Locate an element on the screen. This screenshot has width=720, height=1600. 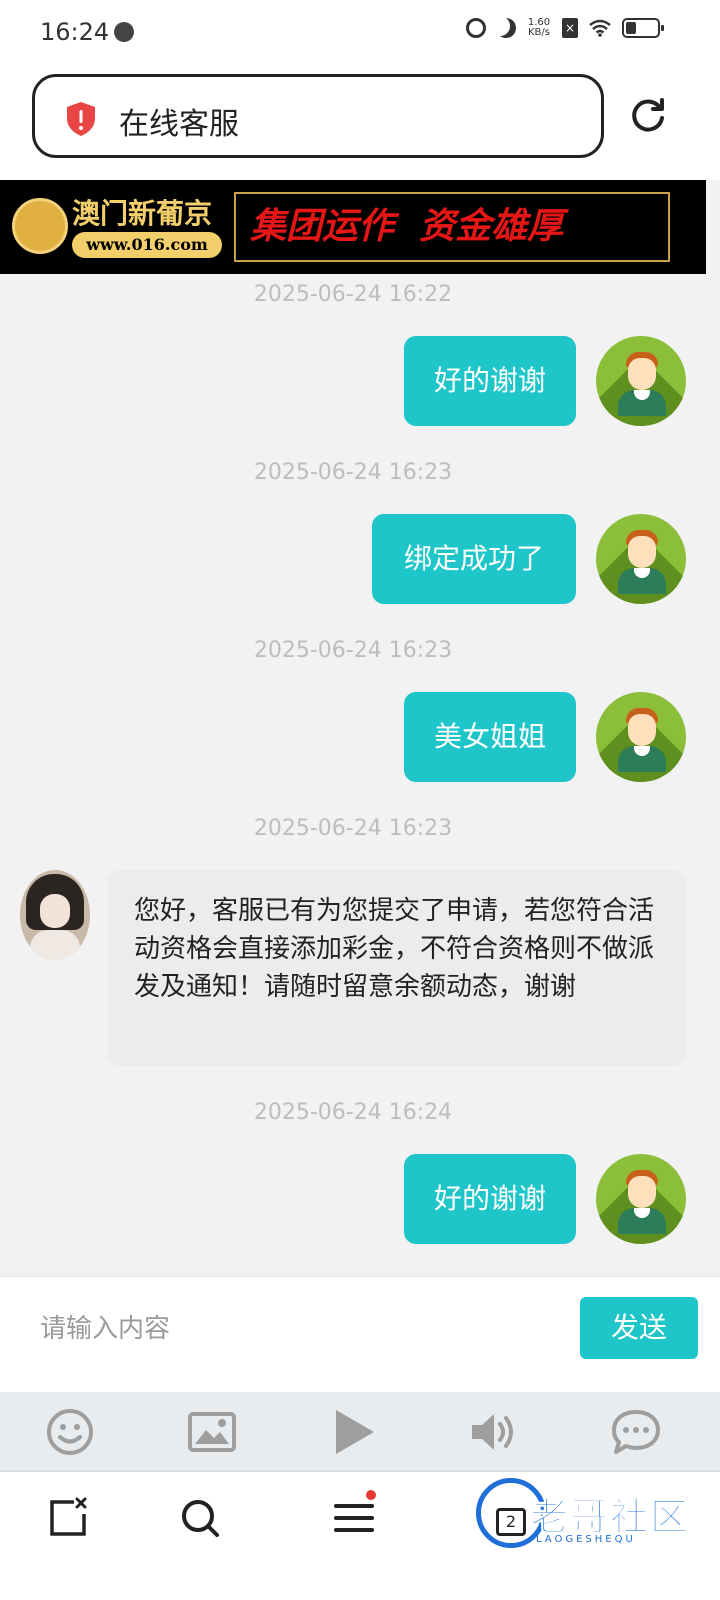
message-timestamp: 2025-06-24 16:22 is located at coordinates (353, 294).